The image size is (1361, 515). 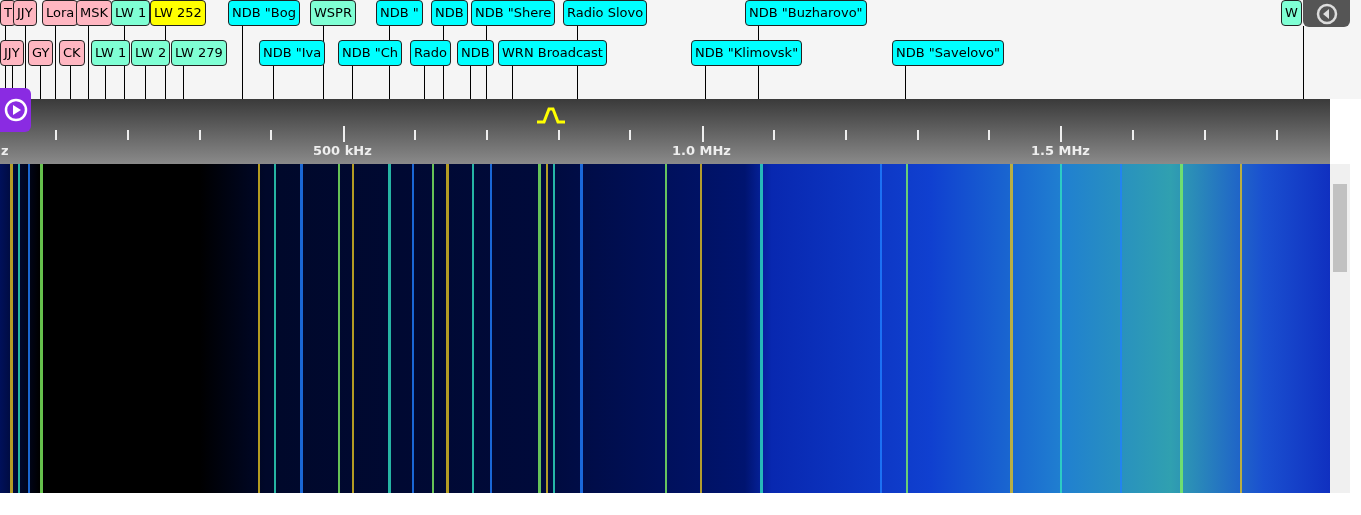 I want to click on play-icon, so click(x=15, y=110).